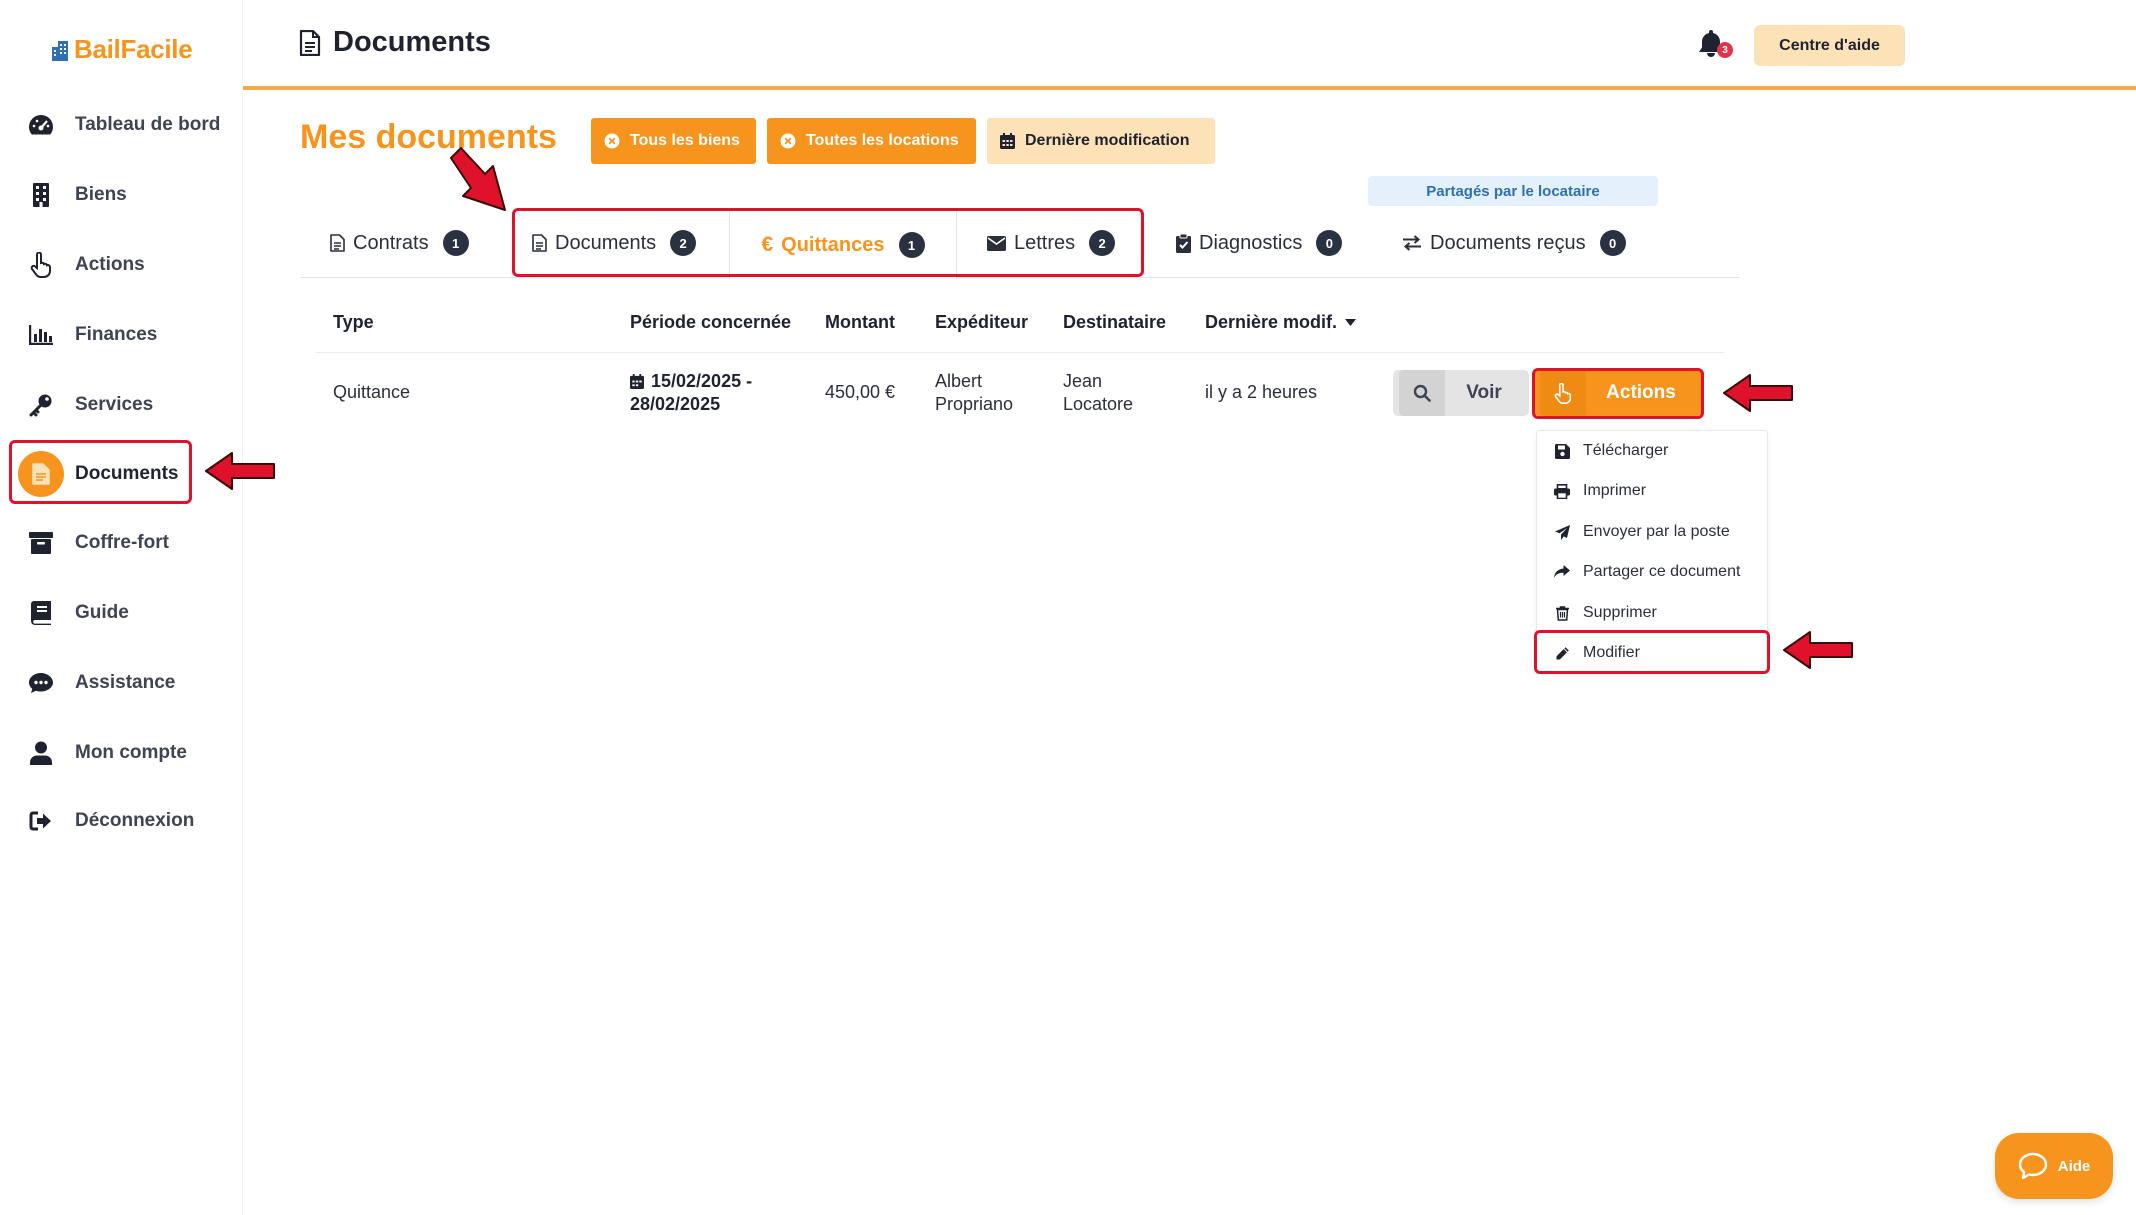 The width and height of the screenshot is (2136, 1215). I want to click on sidebar-item-logout: Déconnexion, so click(133, 821).